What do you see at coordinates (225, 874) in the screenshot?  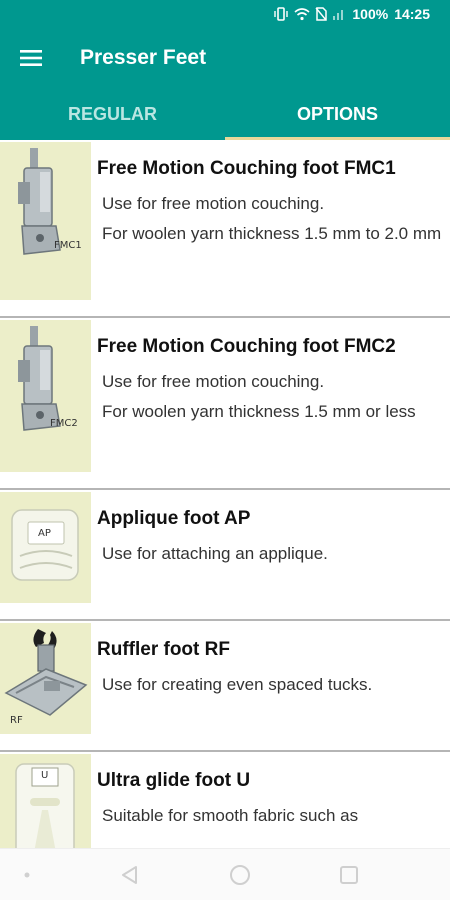 I see `navigation-bar` at bounding box center [225, 874].